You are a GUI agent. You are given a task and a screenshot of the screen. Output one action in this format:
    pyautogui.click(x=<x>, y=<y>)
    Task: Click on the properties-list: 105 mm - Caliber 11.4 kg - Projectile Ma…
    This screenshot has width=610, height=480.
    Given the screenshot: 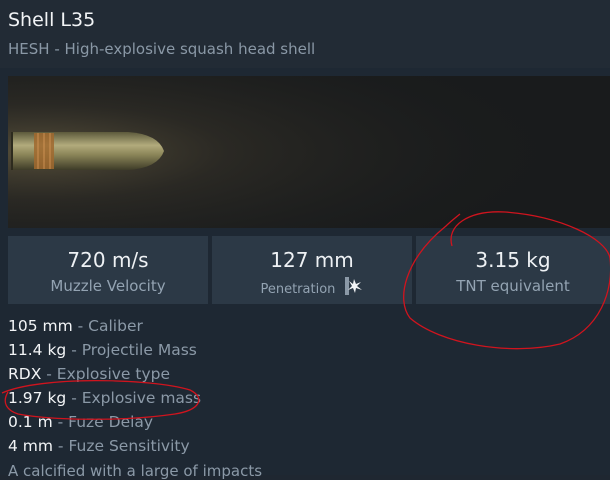 What is the action you would take?
    pyautogui.click(x=104, y=386)
    